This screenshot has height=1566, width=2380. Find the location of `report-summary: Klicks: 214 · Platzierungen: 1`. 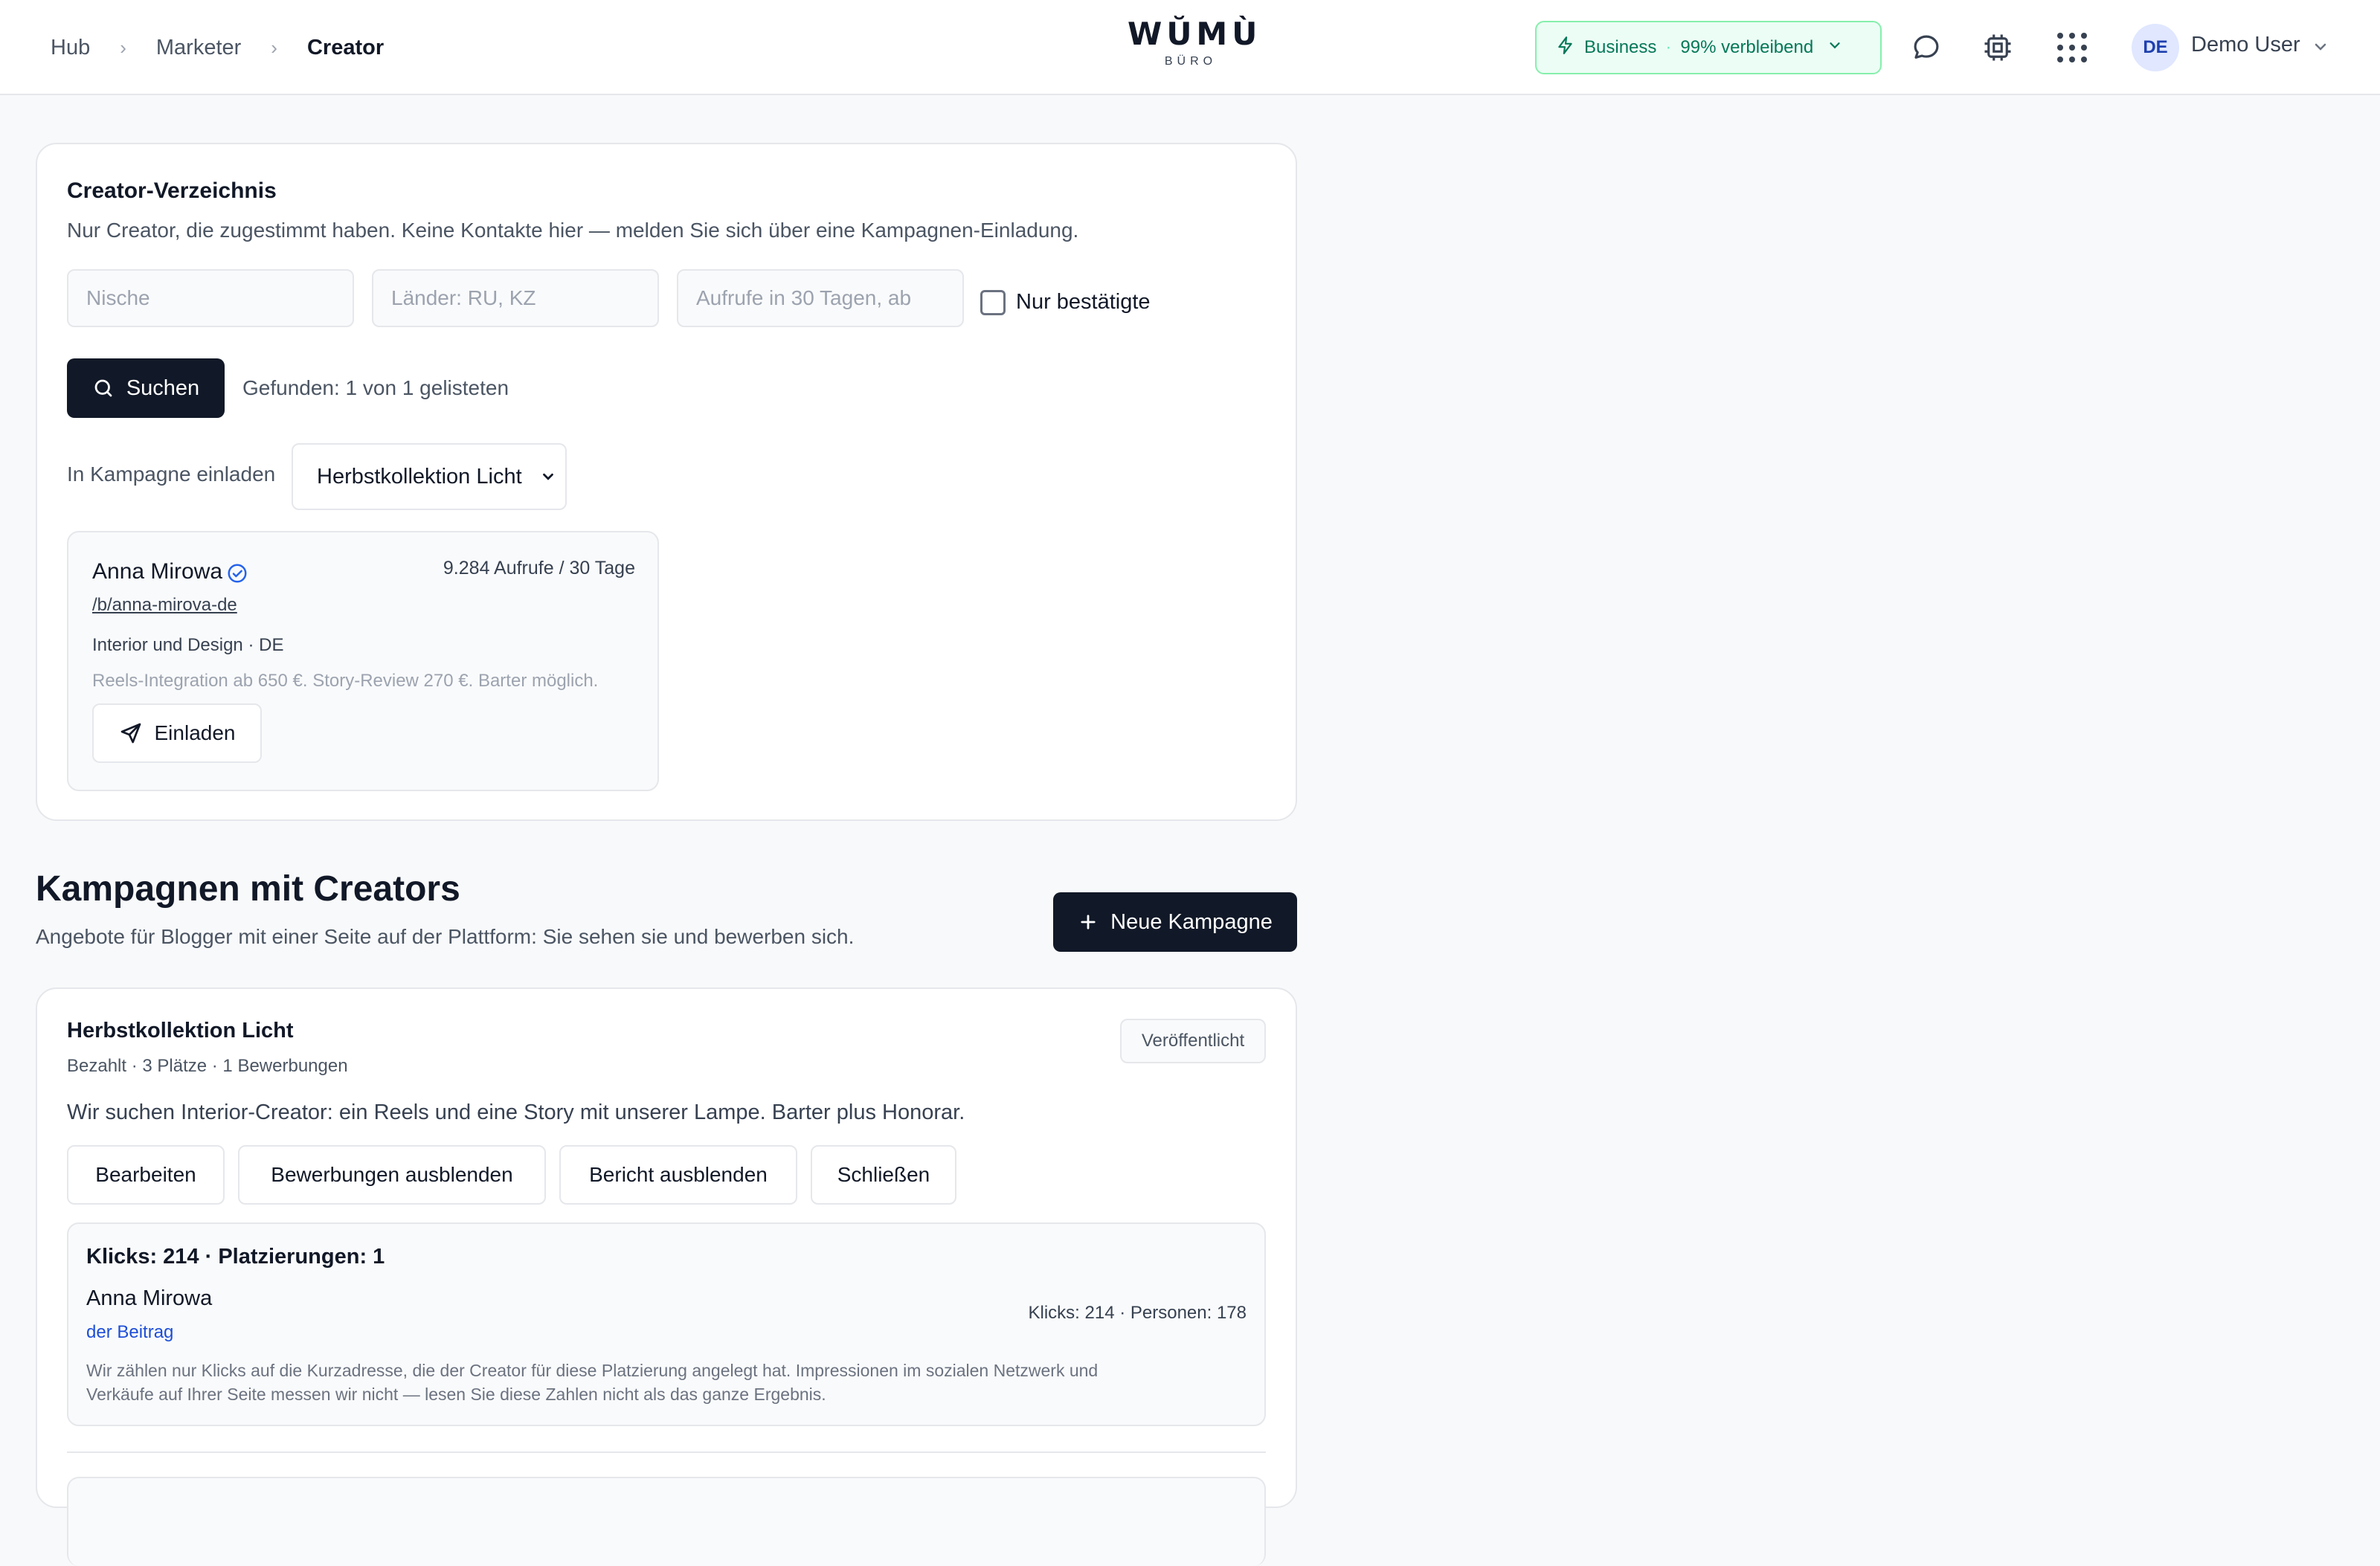

report-summary: Klicks: 214 · Platzierungen: 1 is located at coordinates (236, 1257).